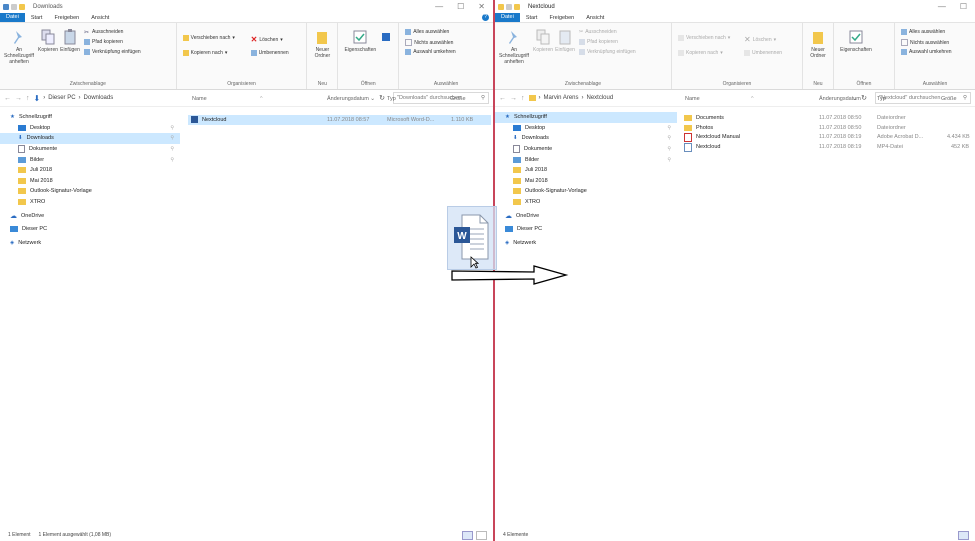 This screenshot has width=975, height=541. What do you see at coordinates (881, 99) in the screenshot?
I see `column-header-type: Typ` at bounding box center [881, 99].